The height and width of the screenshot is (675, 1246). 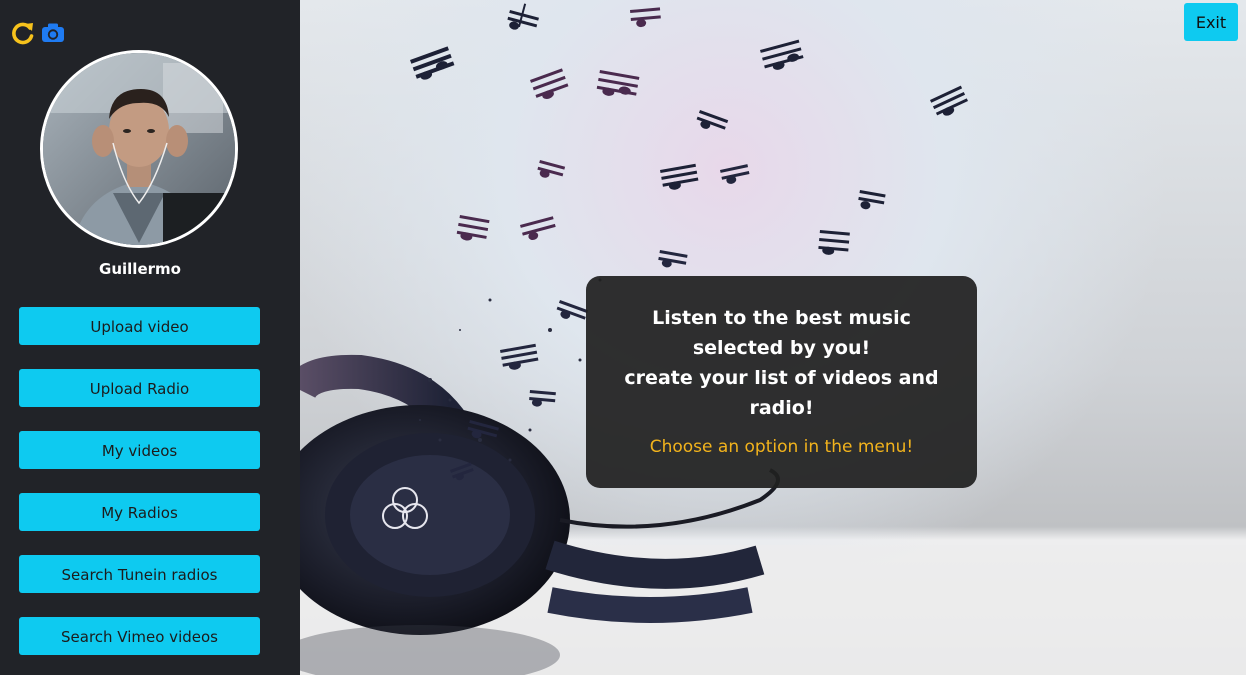 I want to click on upload-video-button: Upload video, so click(x=139, y=326).